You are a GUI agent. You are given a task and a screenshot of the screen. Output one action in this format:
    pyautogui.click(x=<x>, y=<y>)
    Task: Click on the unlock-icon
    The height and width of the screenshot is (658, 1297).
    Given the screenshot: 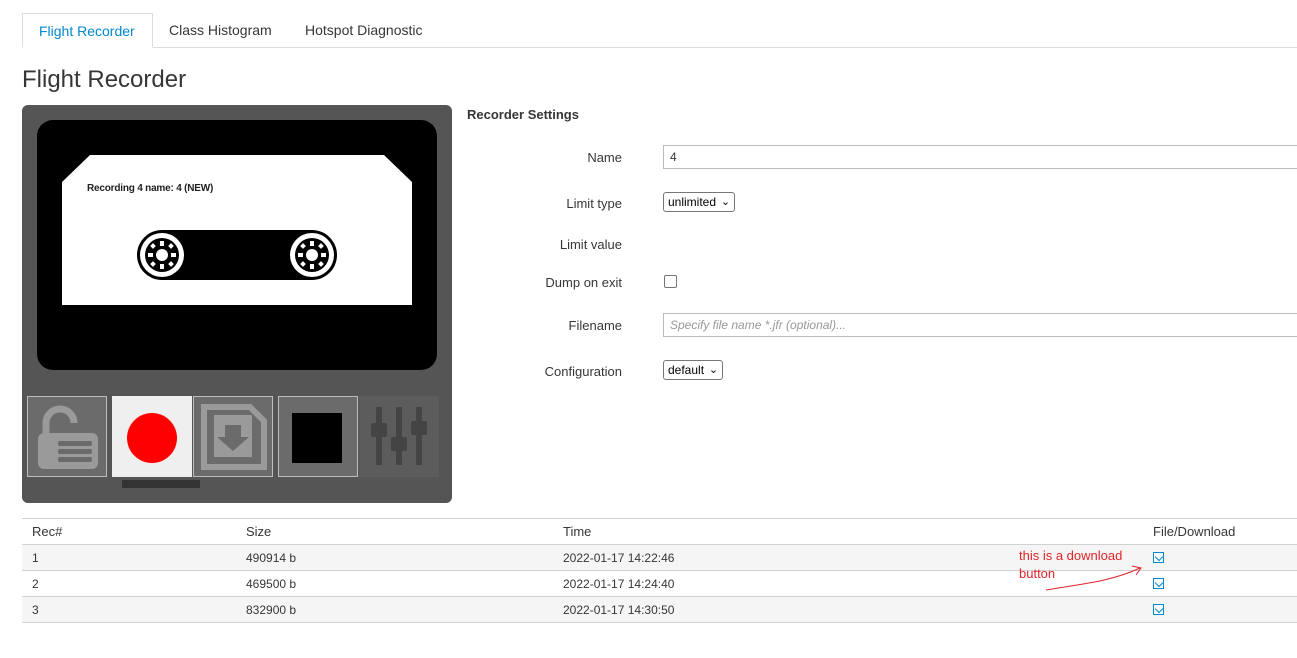 What is the action you would take?
    pyautogui.click(x=68, y=437)
    